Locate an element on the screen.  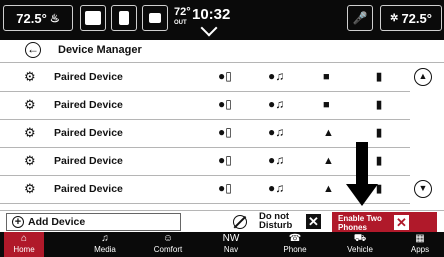
page-title: Device Manager is located at coordinates (100, 50).